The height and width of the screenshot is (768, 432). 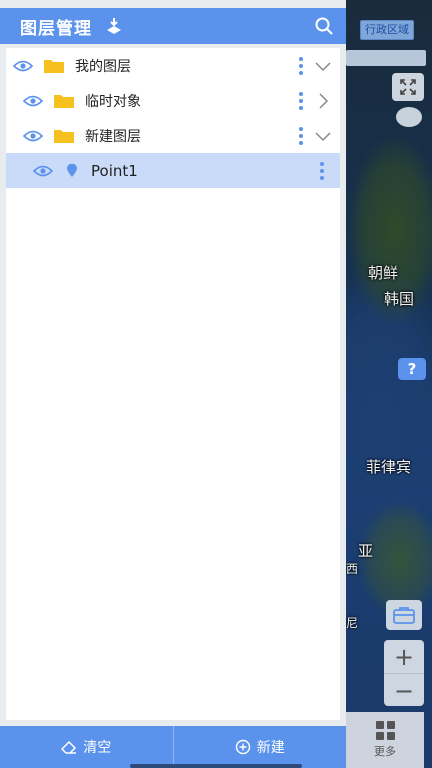 I want to click on zoom-control: + −, so click(x=404, y=673).